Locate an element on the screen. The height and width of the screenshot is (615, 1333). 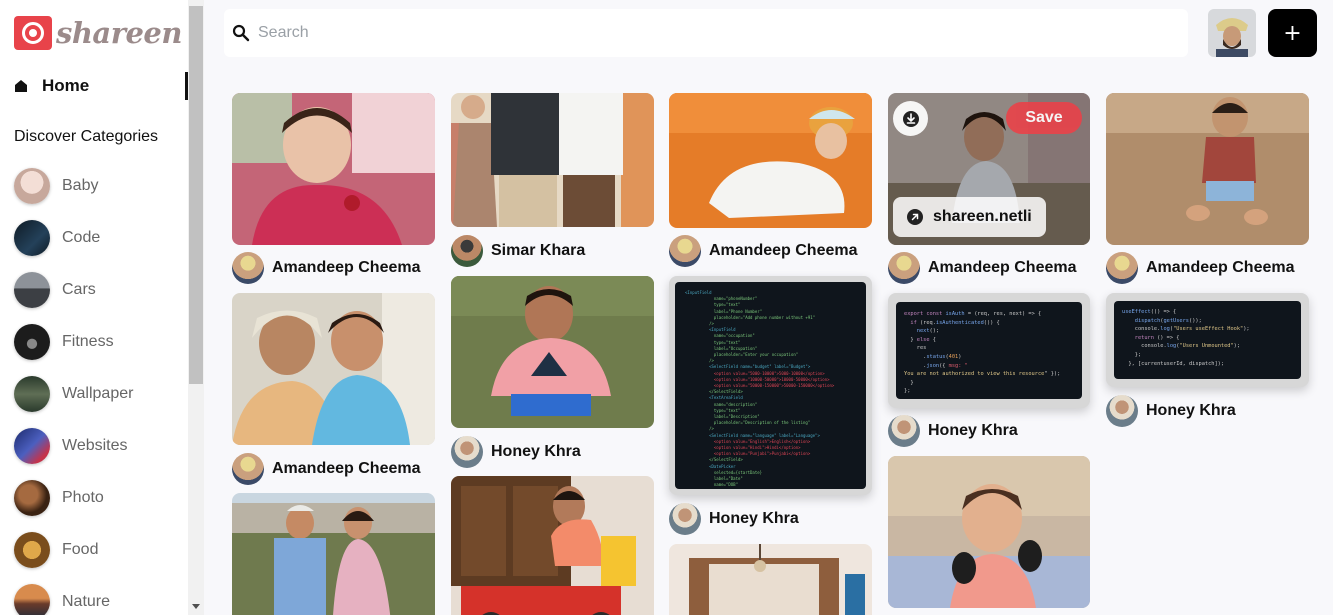
category-nature: Nature is located at coordinates (73, 599).